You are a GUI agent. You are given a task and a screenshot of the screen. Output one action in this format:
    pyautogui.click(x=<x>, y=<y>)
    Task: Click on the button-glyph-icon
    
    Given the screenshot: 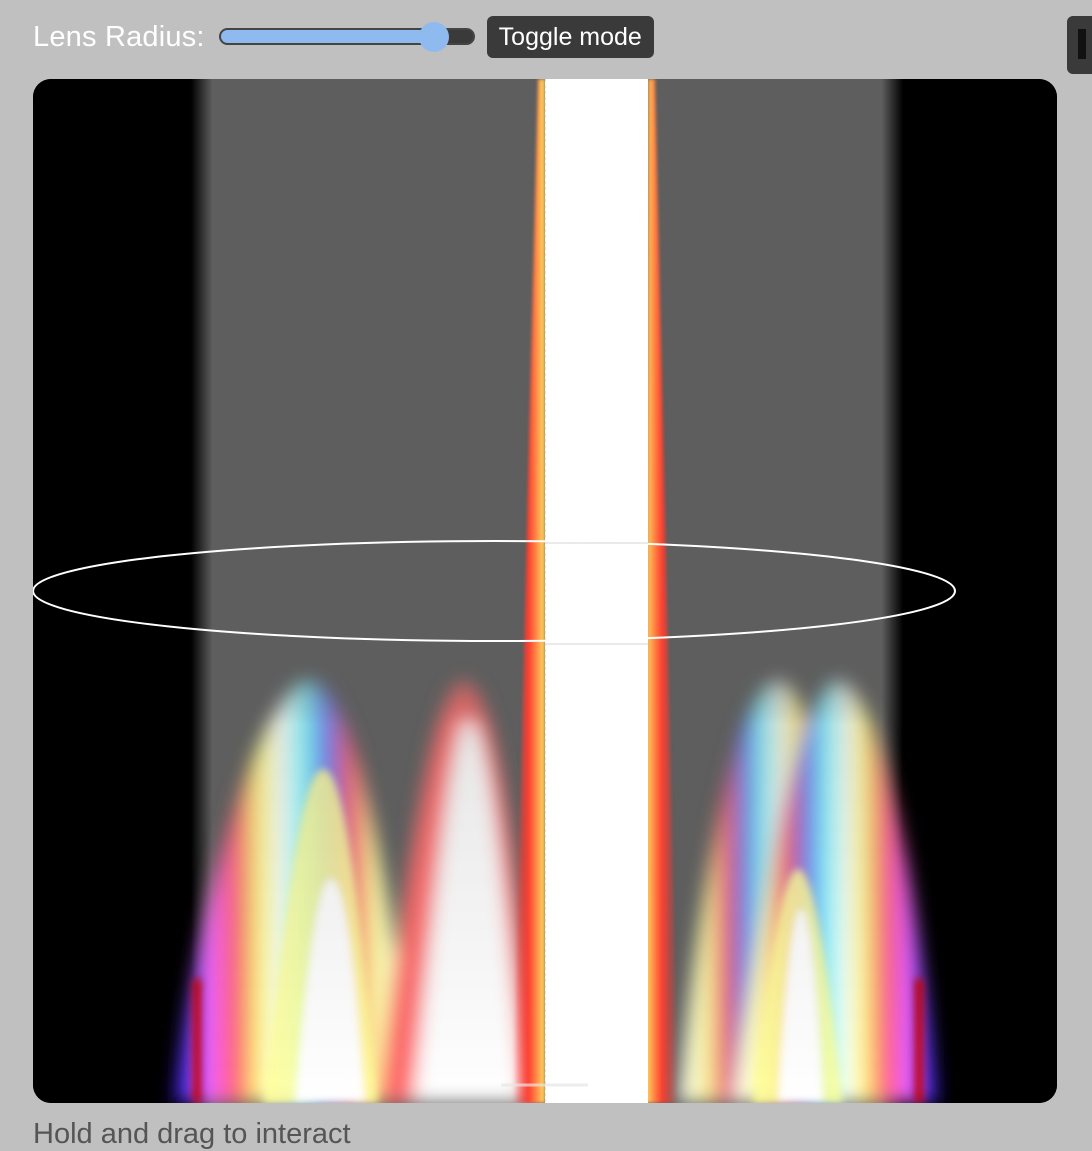 What is the action you would take?
    pyautogui.click(x=1082, y=44)
    